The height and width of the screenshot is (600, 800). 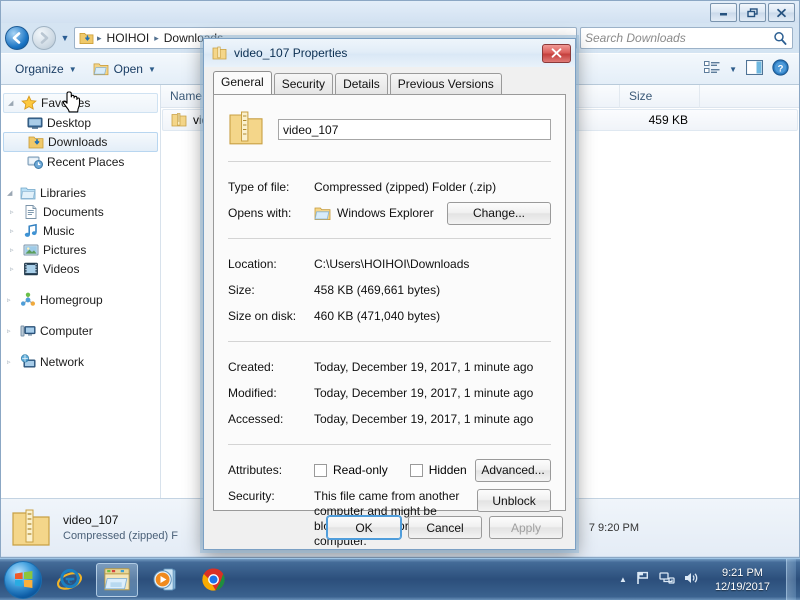 What do you see at coordinates (80, 249) in the screenshot?
I see `sidebar-item-pictures: ▹ Pictures` at bounding box center [80, 249].